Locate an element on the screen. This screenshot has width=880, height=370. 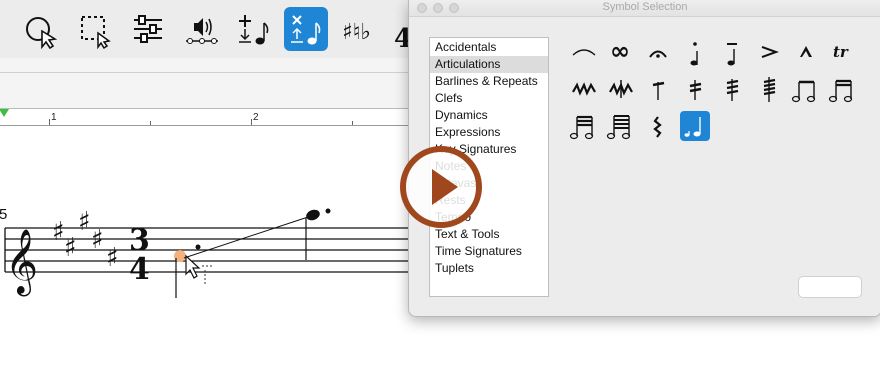
treble-clef-icon: 𝄞 is located at coordinates (21, 262).